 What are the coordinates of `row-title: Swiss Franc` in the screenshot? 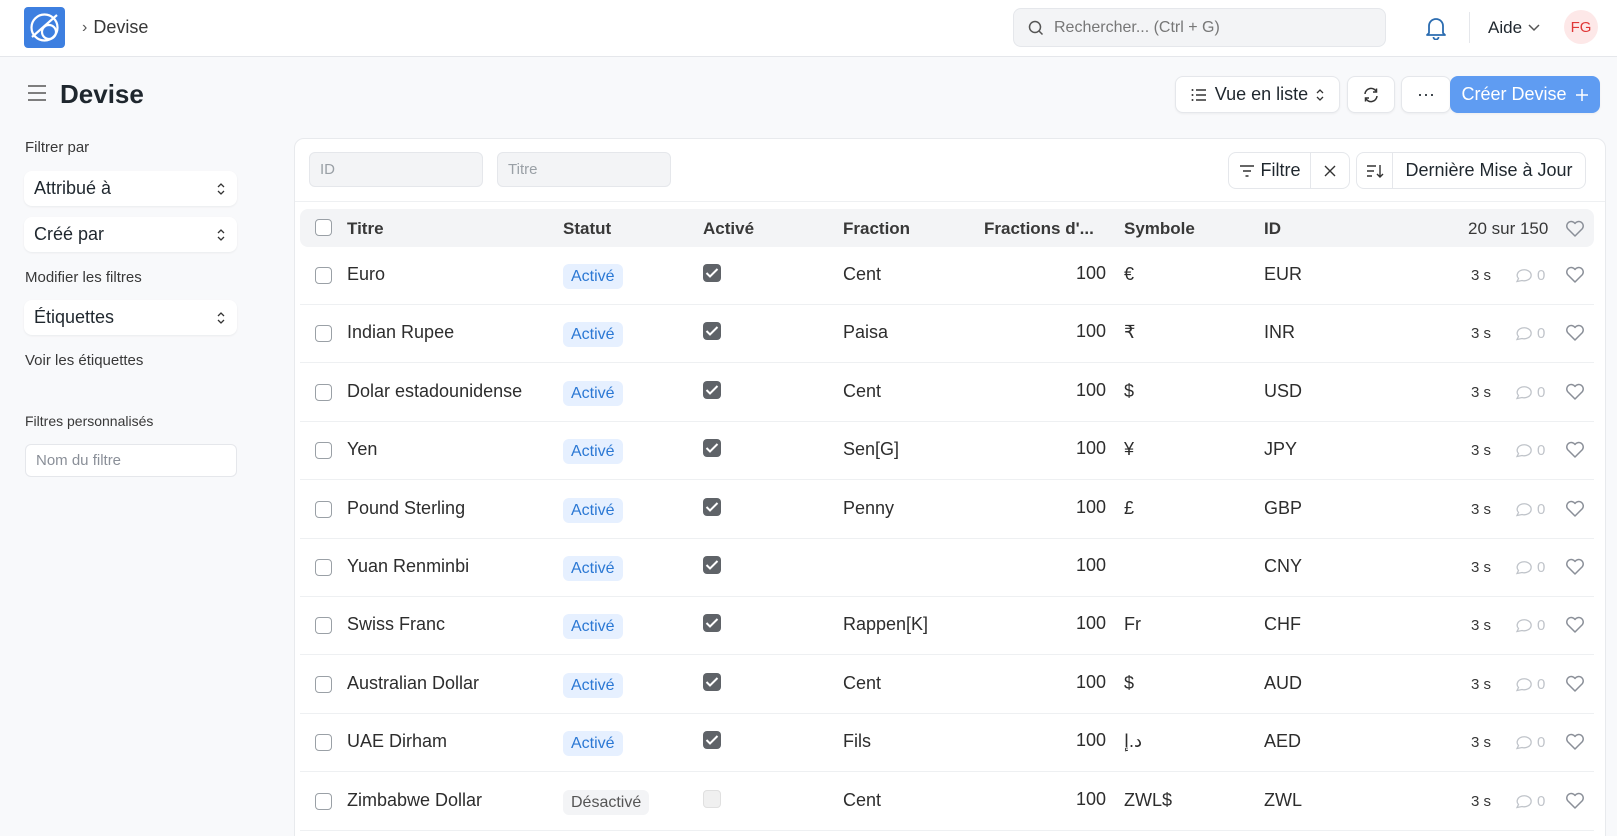 It's located at (396, 624).